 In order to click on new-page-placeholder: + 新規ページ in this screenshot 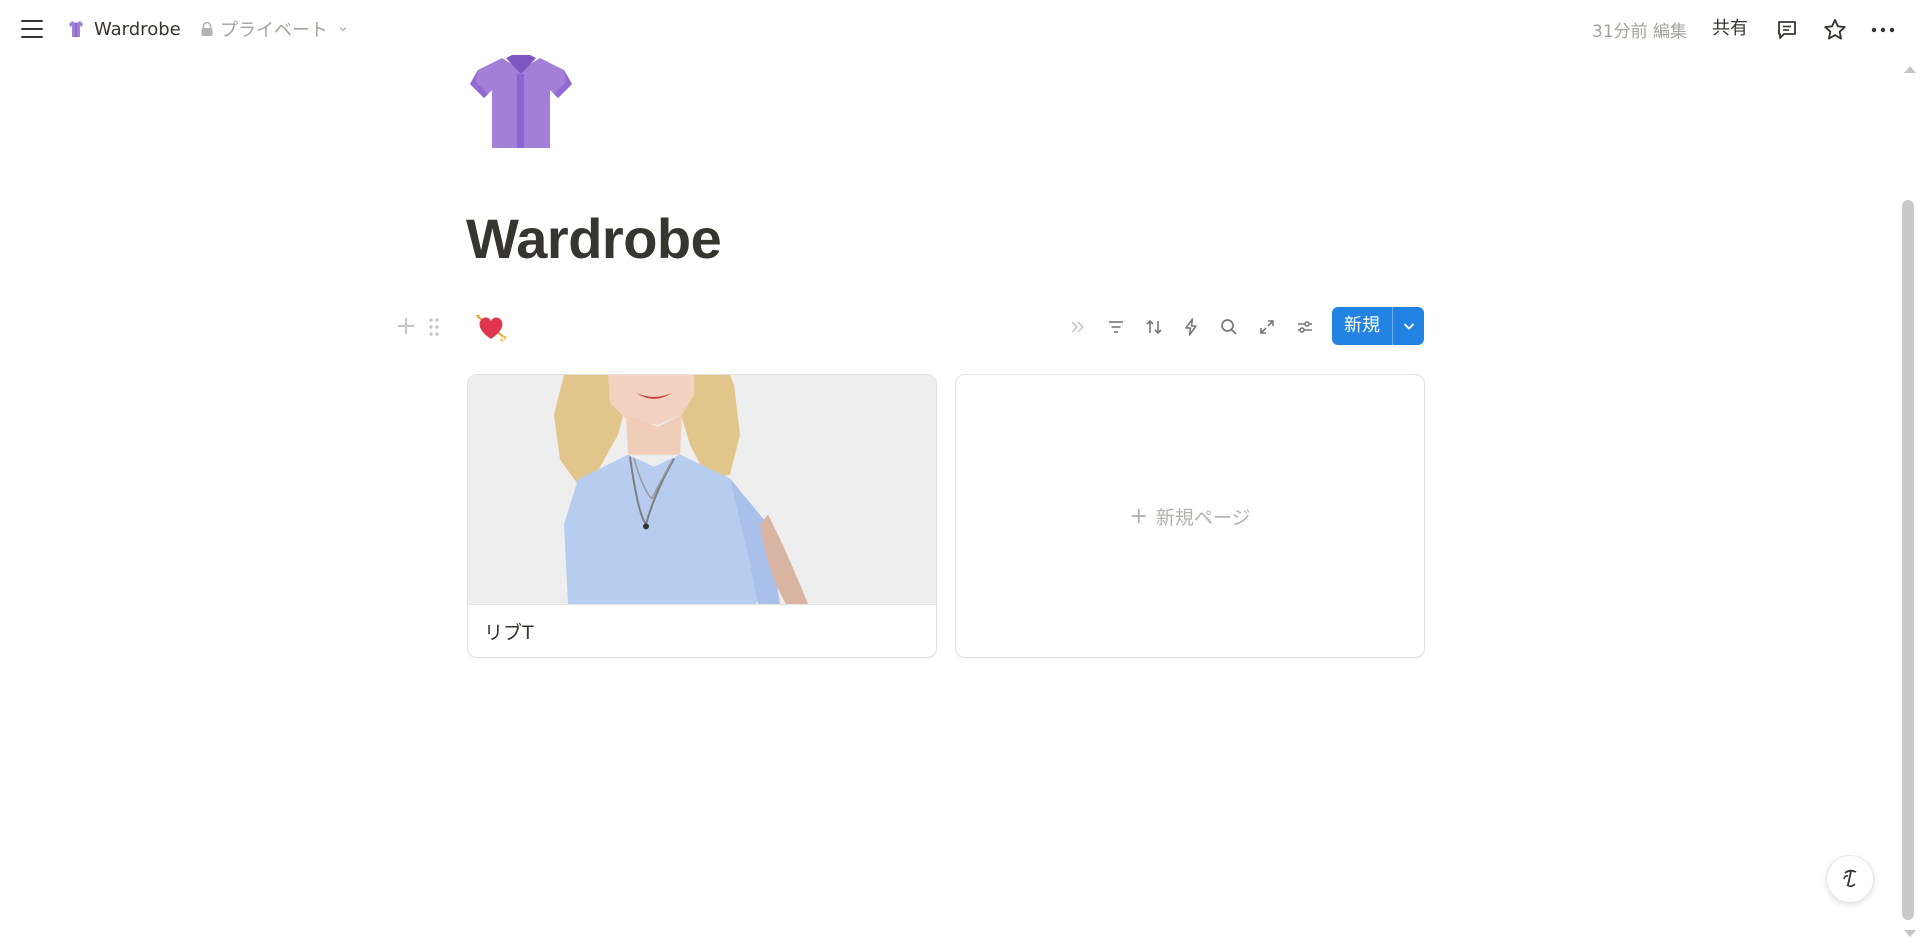, I will do `click(1190, 516)`.